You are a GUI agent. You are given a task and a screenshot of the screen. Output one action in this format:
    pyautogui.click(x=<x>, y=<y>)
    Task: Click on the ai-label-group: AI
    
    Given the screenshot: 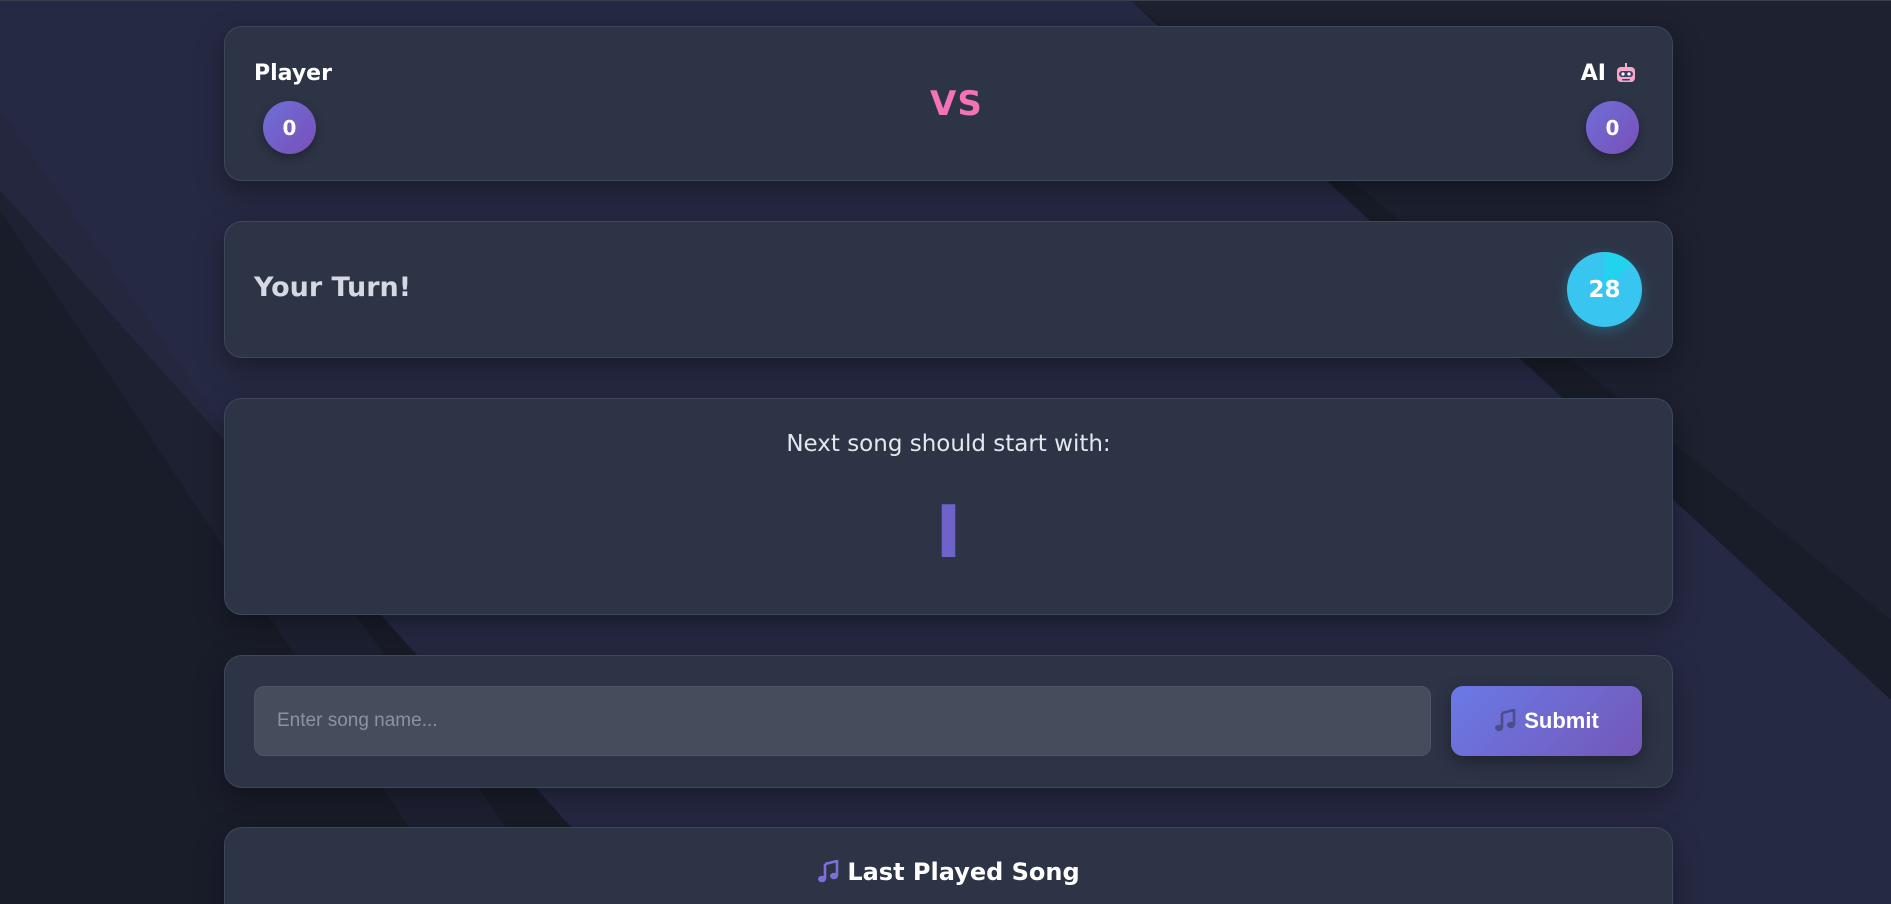 What is the action you would take?
    pyautogui.click(x=1609, y=73)
    